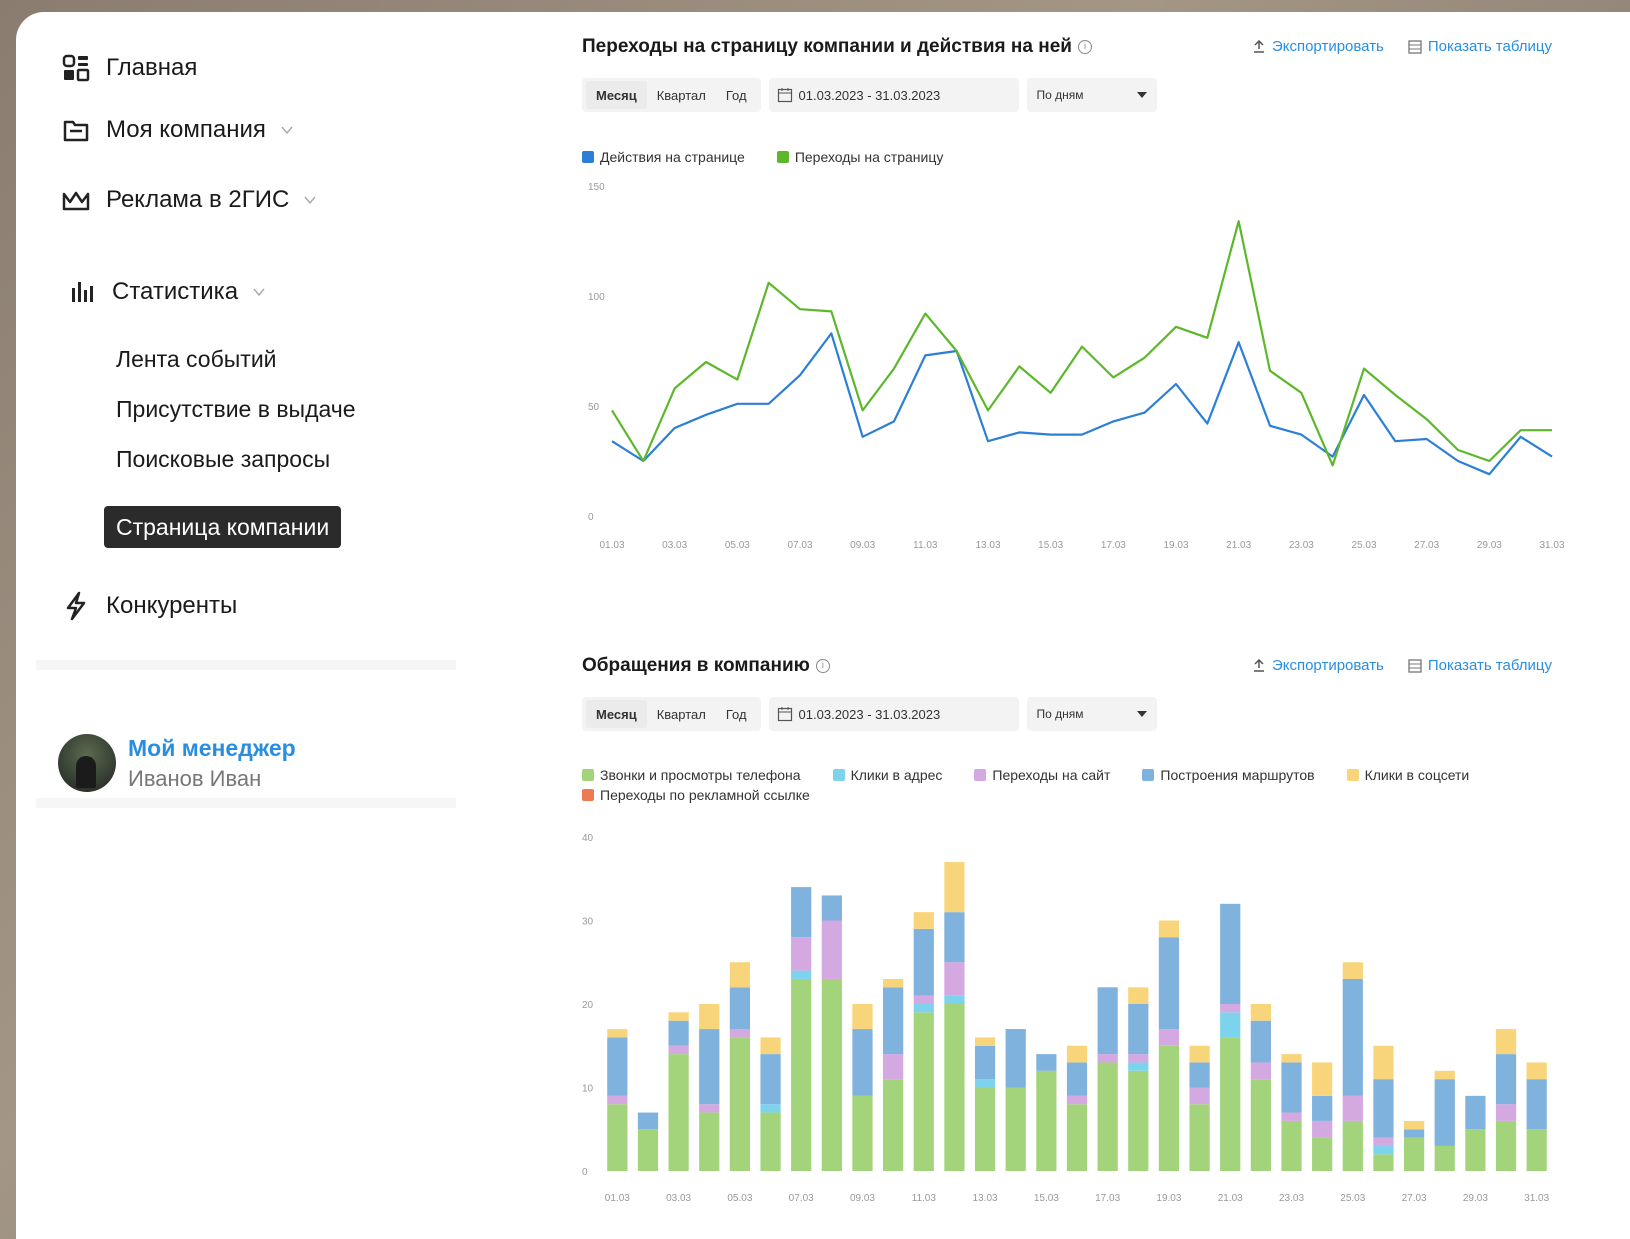  What do you see at coordinates (1042, 775) in the screenshot?
I see `legend-item: Переходы на сайт` at bounding box center [1042, 775].